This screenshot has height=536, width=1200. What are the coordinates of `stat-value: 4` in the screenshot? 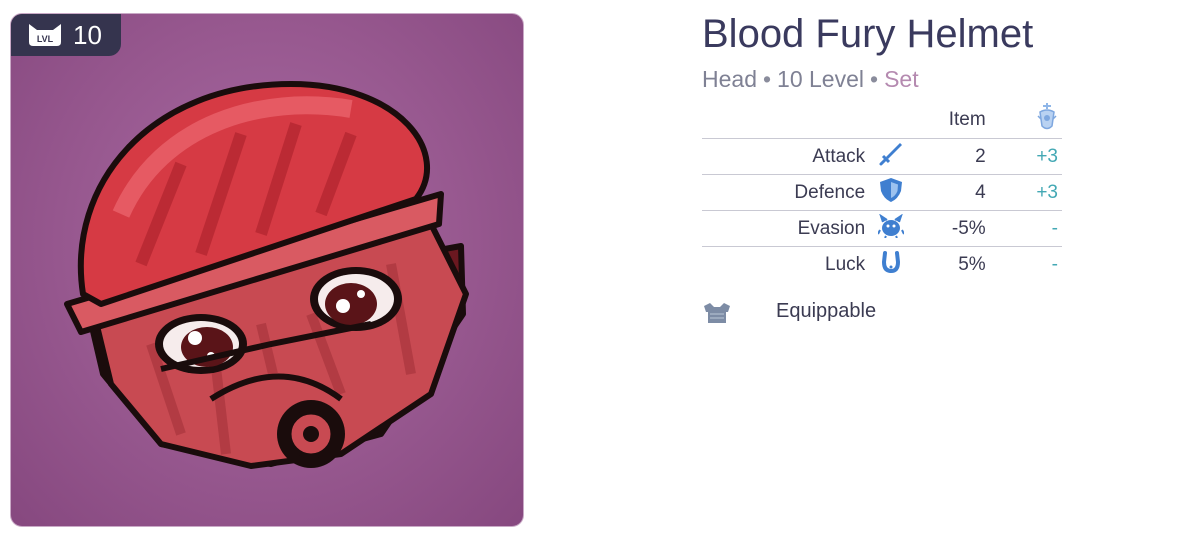 It's located at (946, 192).